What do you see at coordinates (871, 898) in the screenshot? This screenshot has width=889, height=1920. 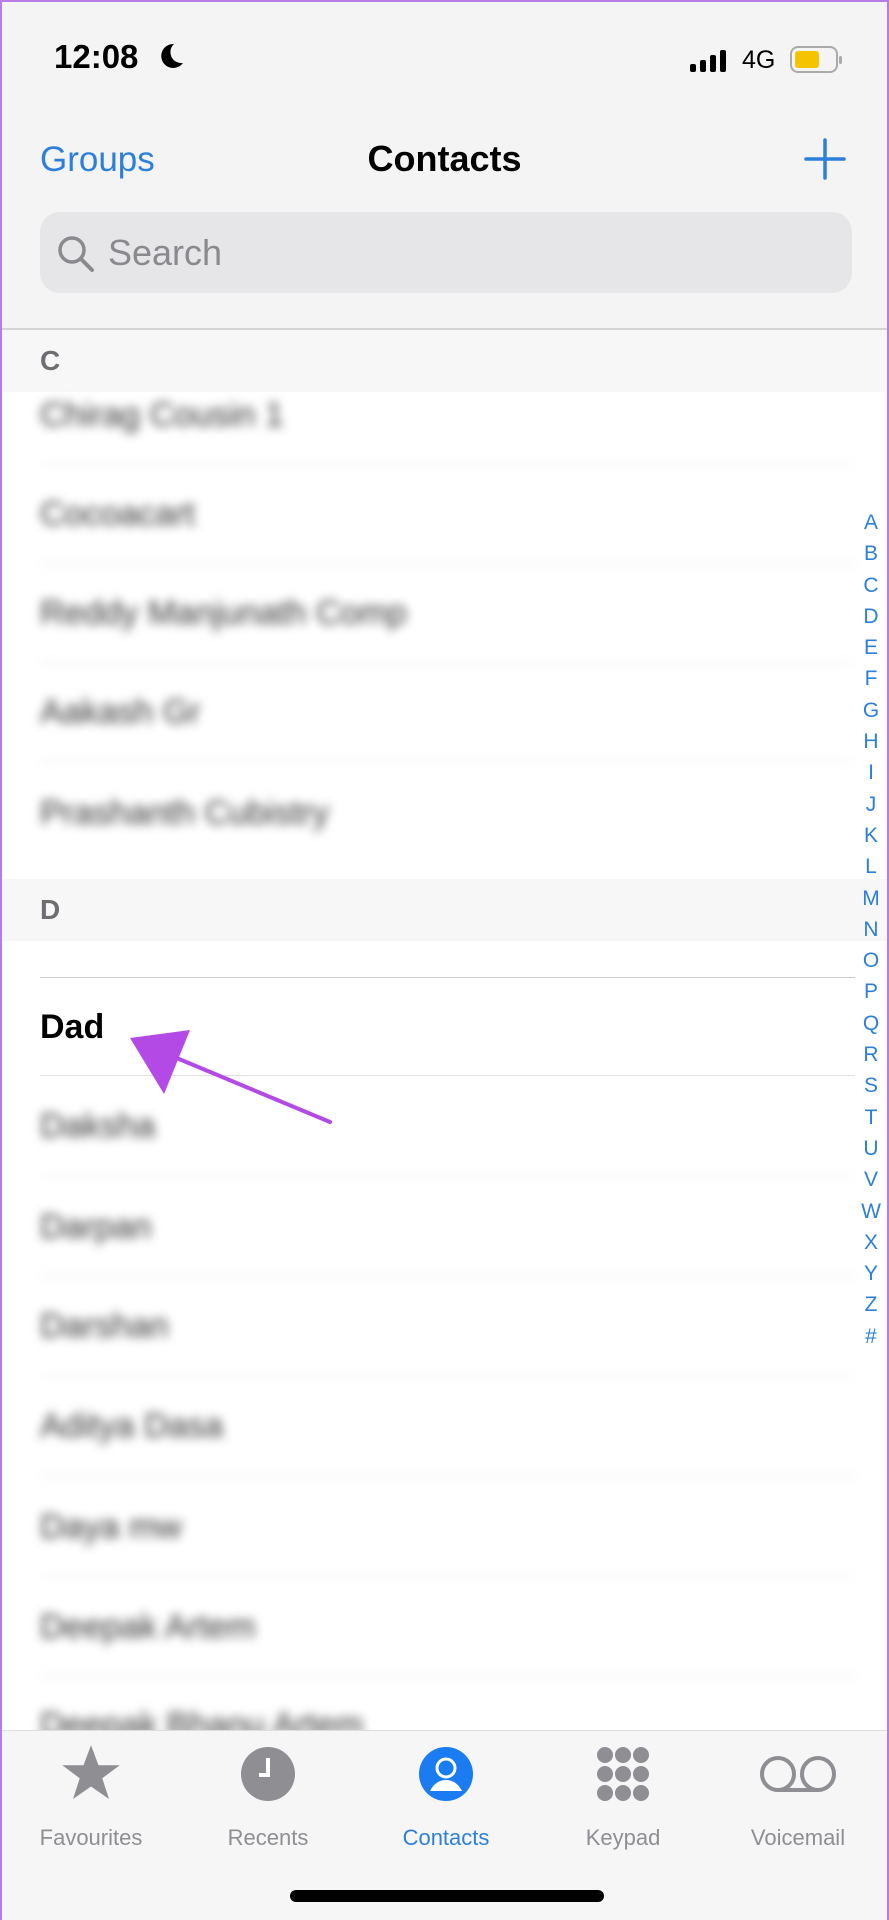 I see `index-letter: M` at bounding box center [871, 898].